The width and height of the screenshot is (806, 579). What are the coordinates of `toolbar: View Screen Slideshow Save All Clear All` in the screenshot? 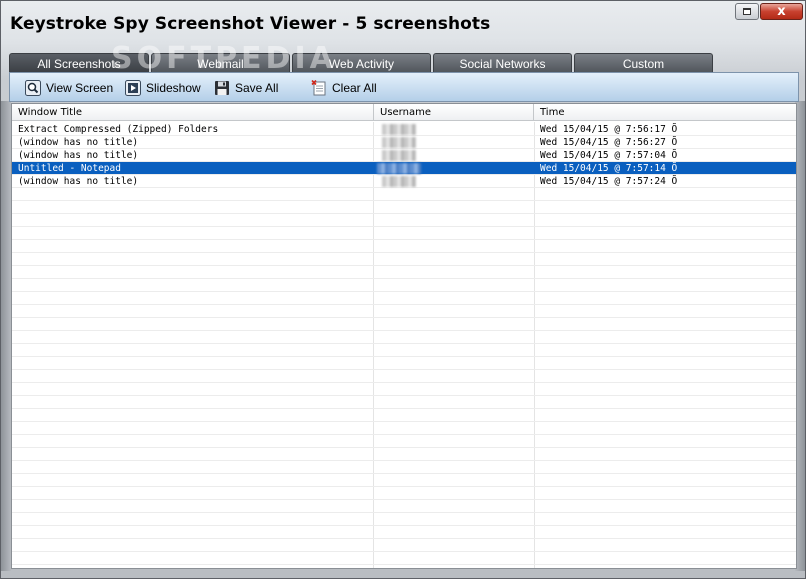 It's located at (404, 87).